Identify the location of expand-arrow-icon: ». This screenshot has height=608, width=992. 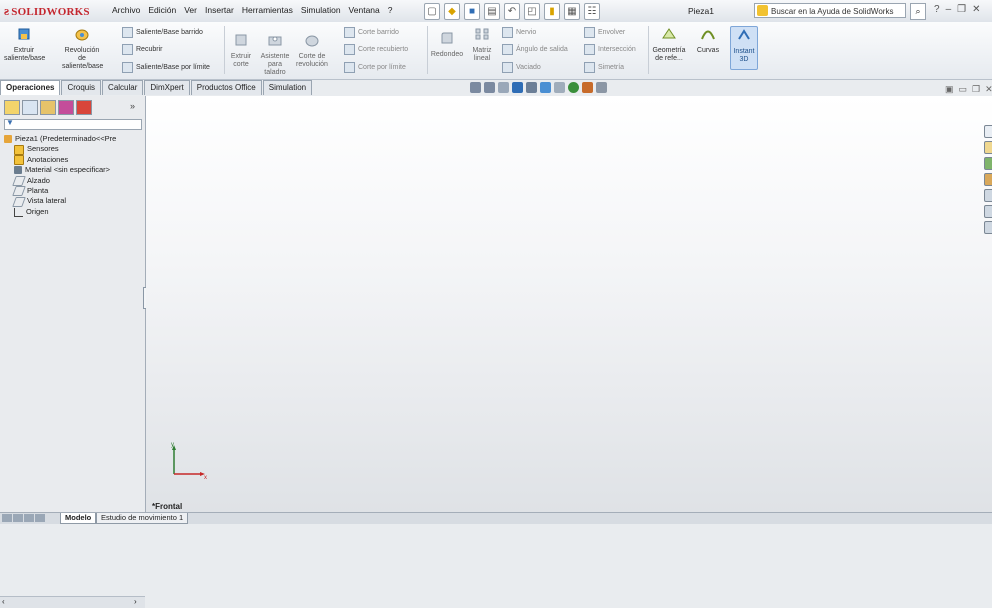
(132, 106).